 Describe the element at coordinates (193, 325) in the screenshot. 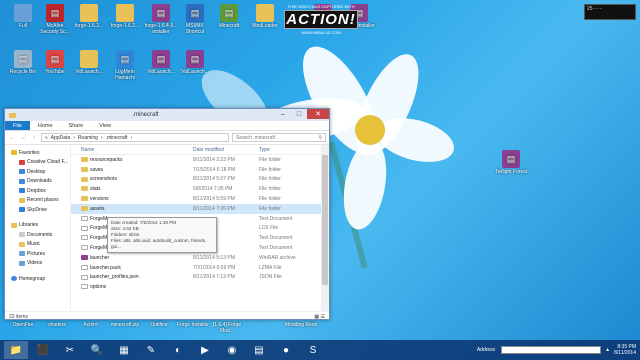

I see `desktop-icon: Forge Installer` at that location.